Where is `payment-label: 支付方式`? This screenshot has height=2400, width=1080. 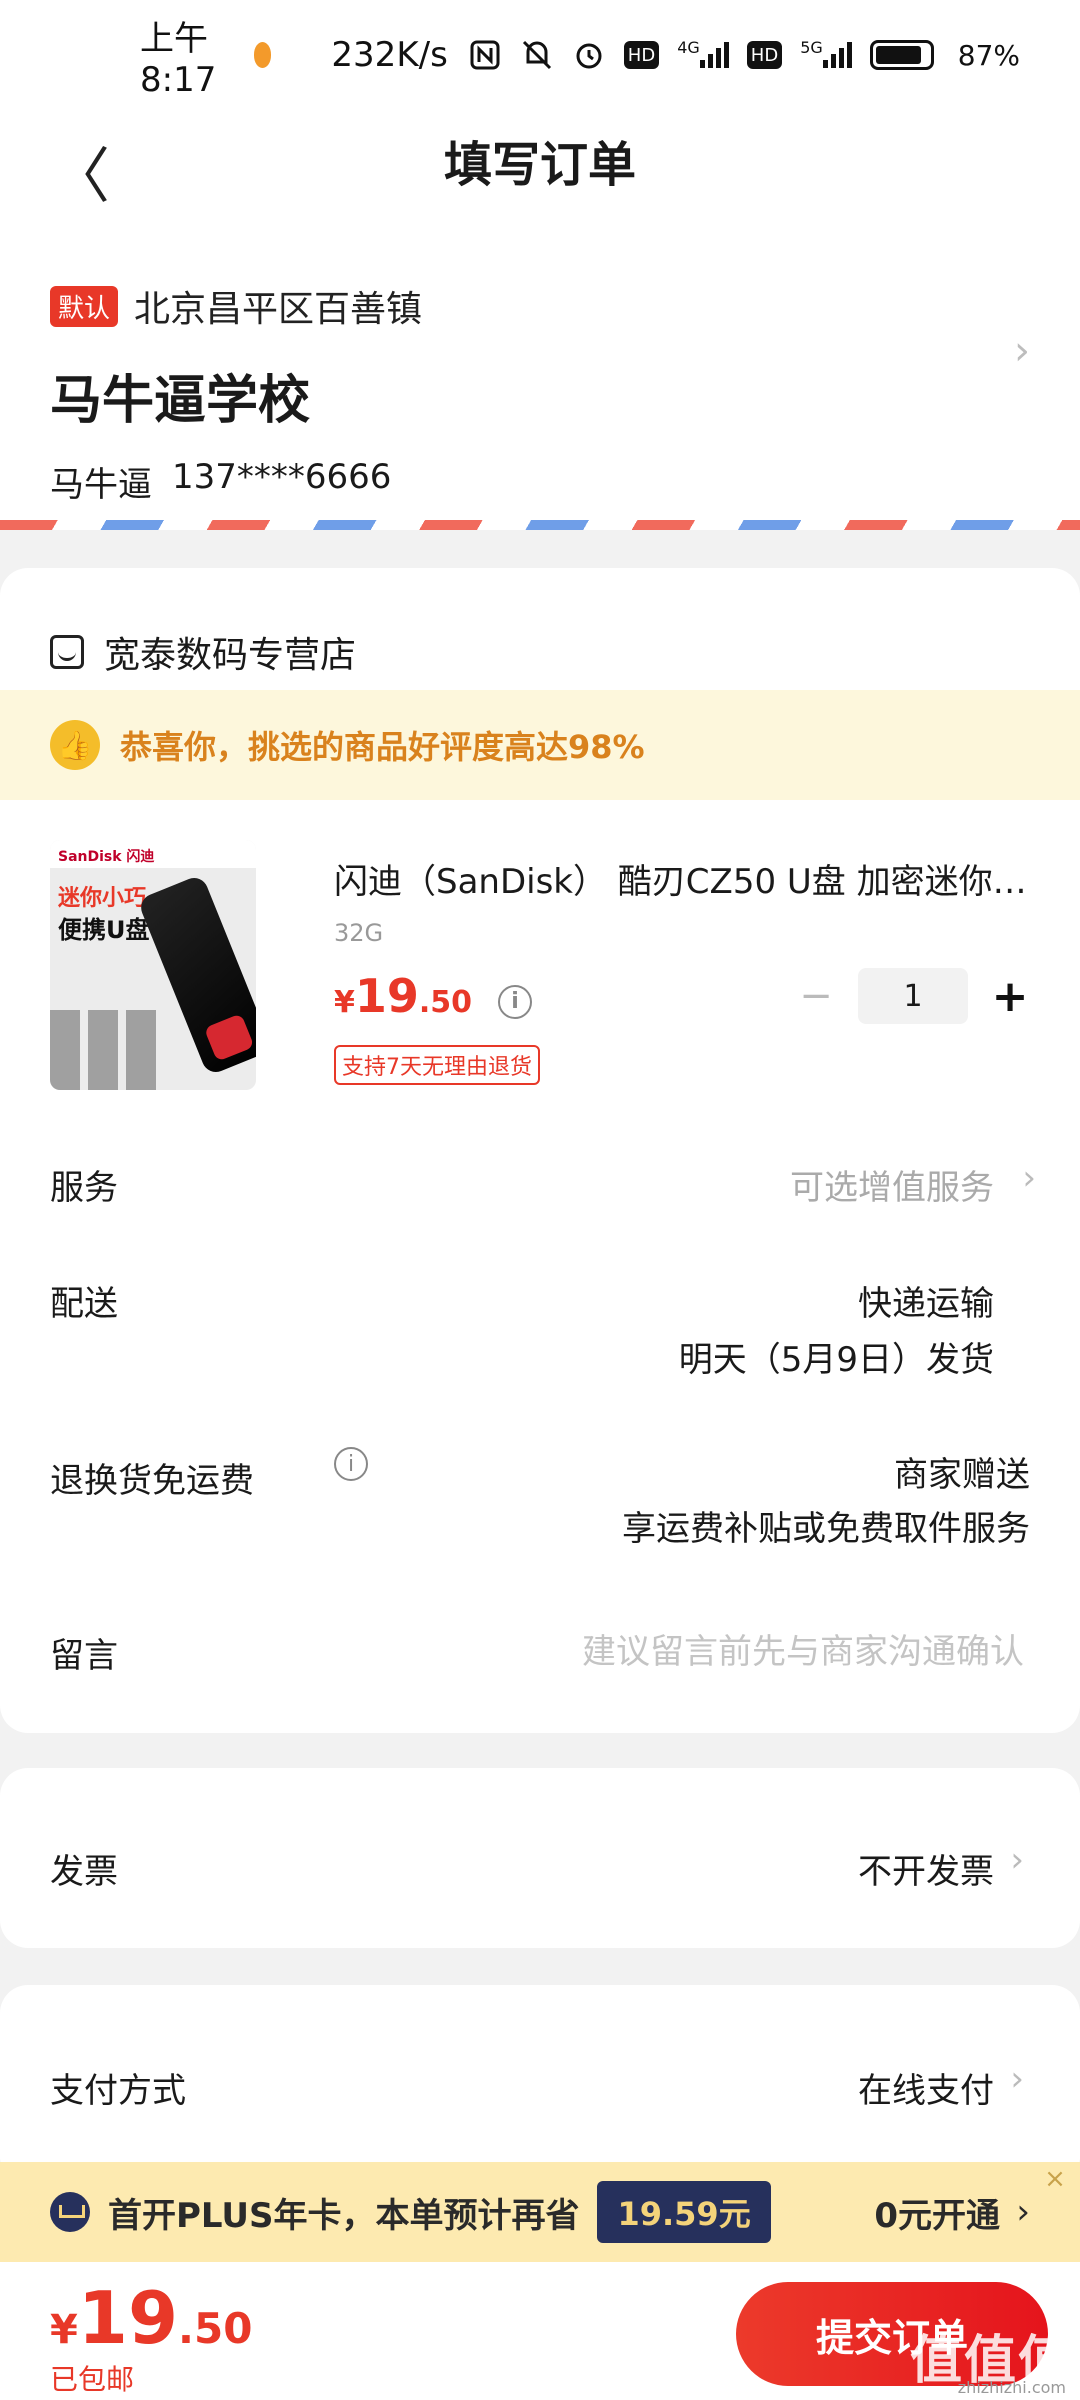
payment-label: 支付方式 is located at coordinates (118, 2091).